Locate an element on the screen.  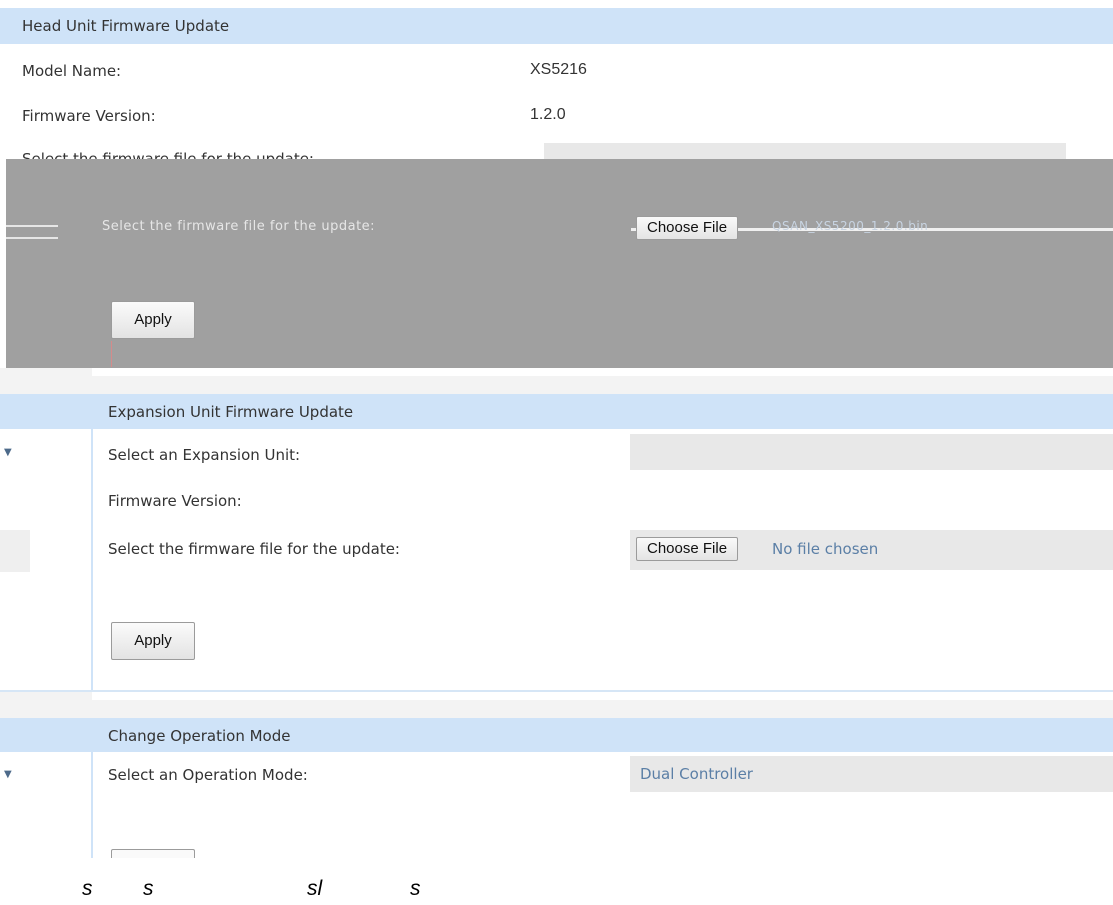
operation-left-rule is located at coordinates (92, 805).